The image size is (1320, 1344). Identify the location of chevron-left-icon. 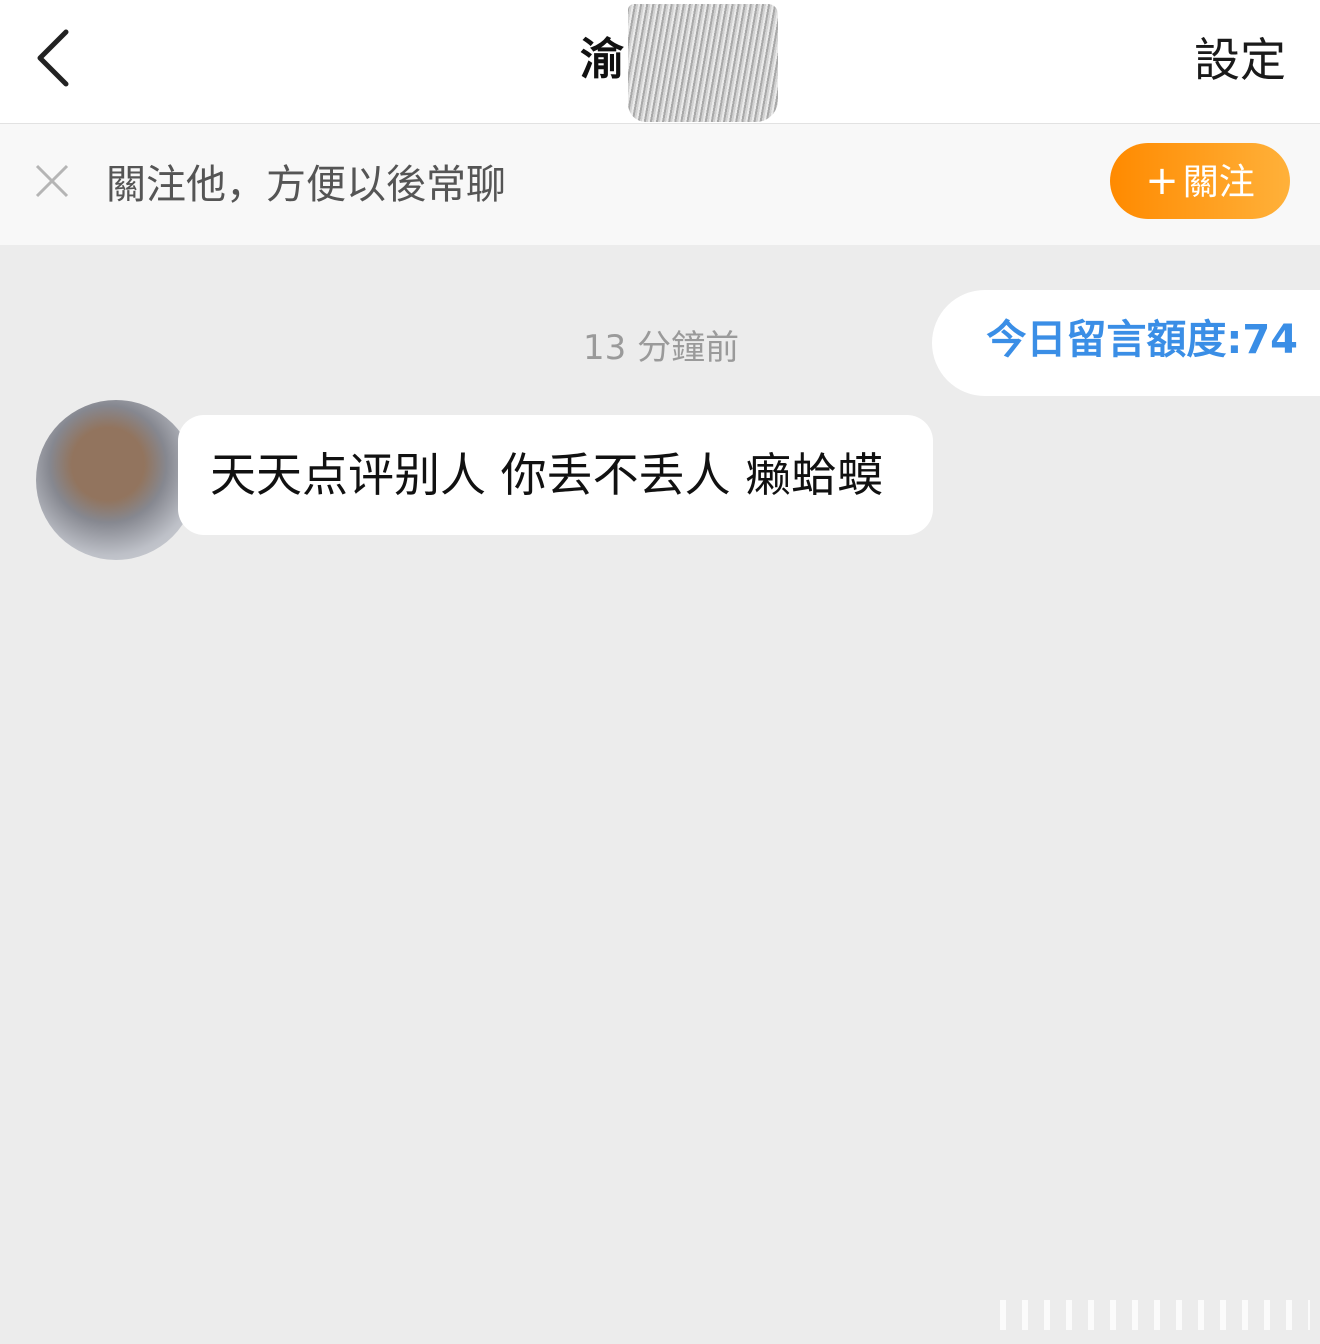
(53, 58).